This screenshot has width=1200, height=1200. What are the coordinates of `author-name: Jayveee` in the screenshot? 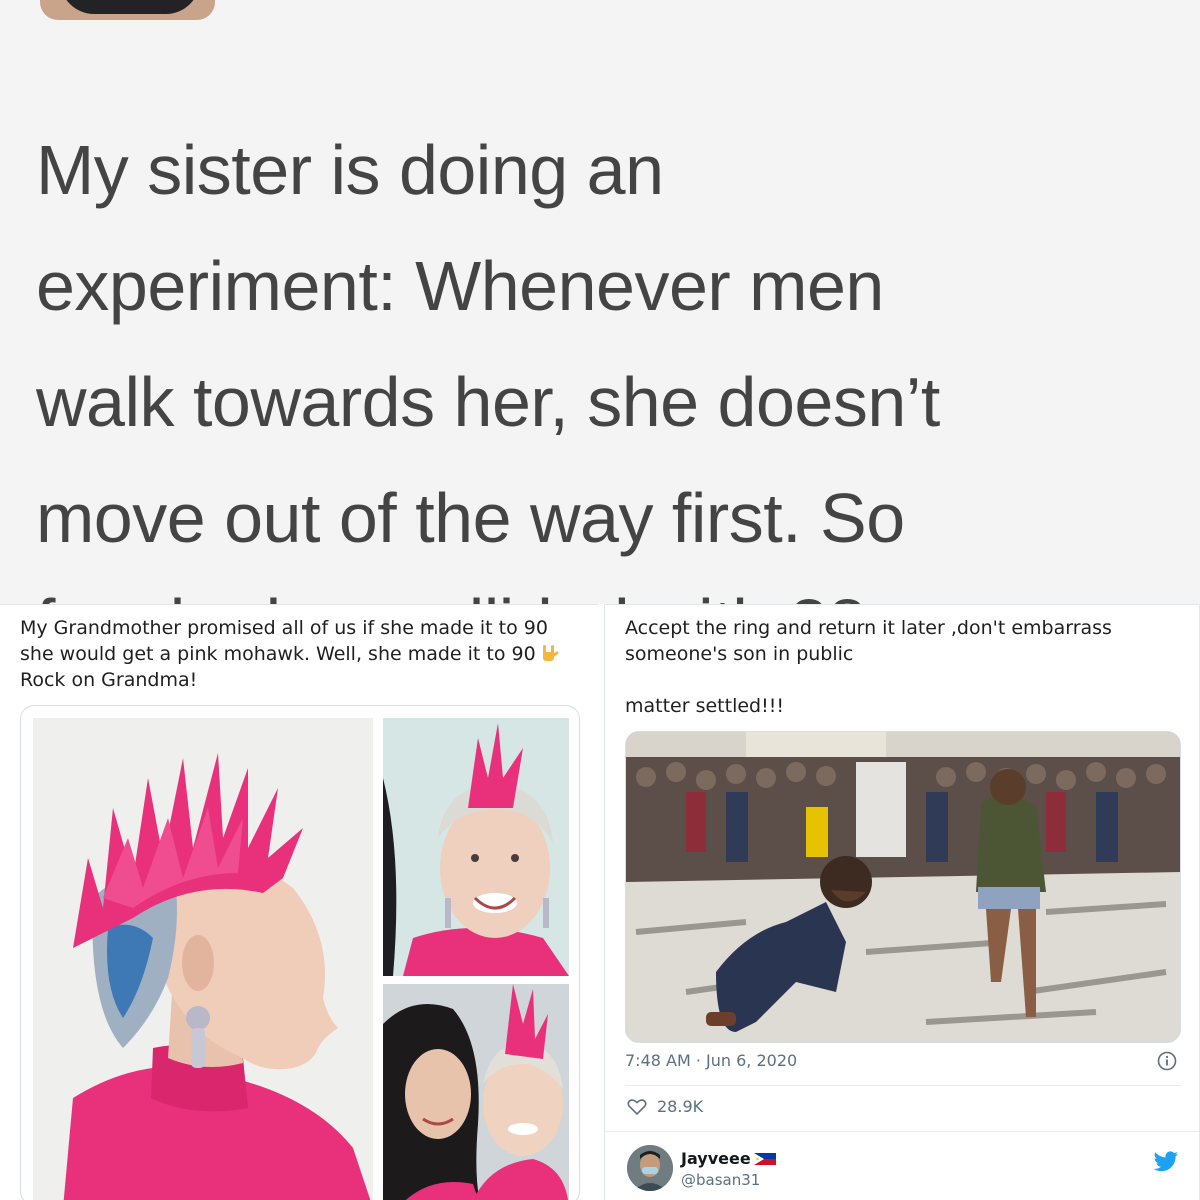 It's located at (728, 1158).